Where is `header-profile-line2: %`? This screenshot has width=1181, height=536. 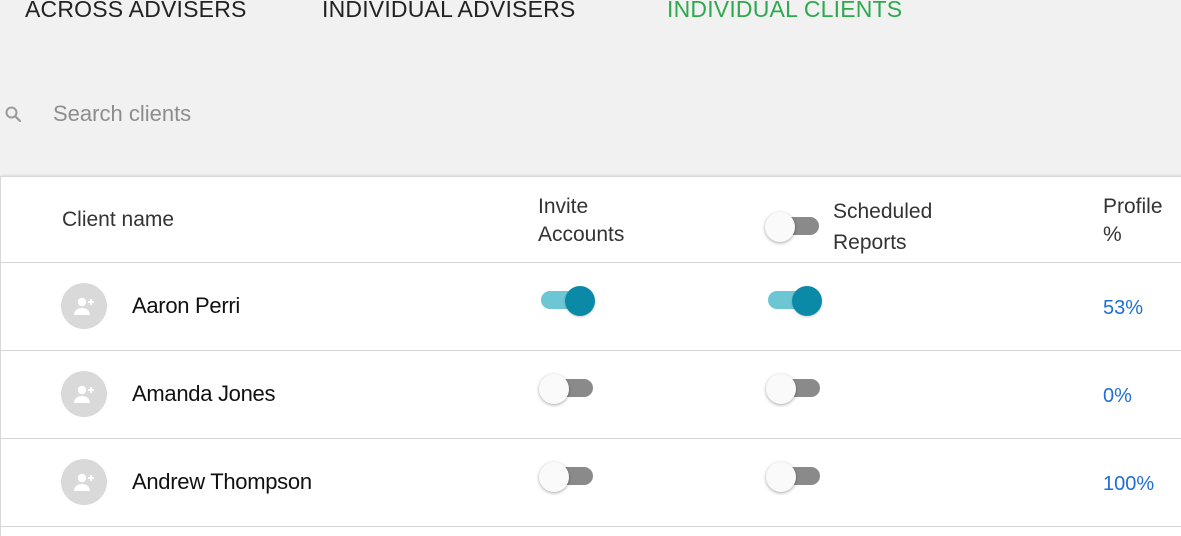 header-profile-line2: % is located at coordinates (1112, 234).